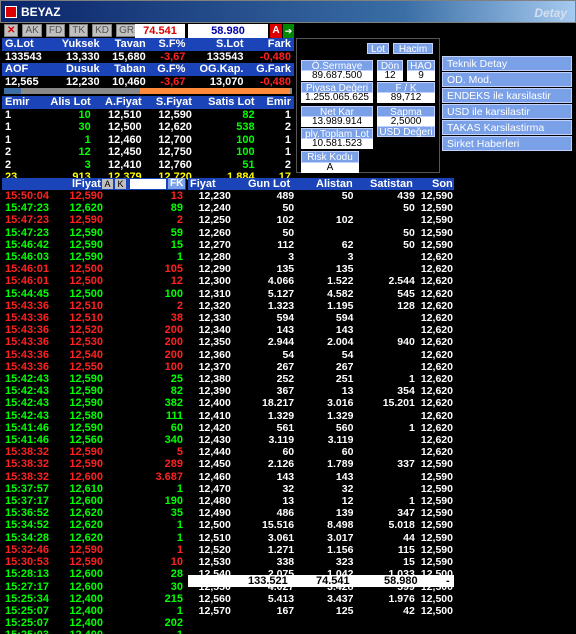 The width and height of the screenshot is (576, 634). Describe the element at coordinates (84, 114) in the screenshot. I see `depth-cell: 10` at that location.